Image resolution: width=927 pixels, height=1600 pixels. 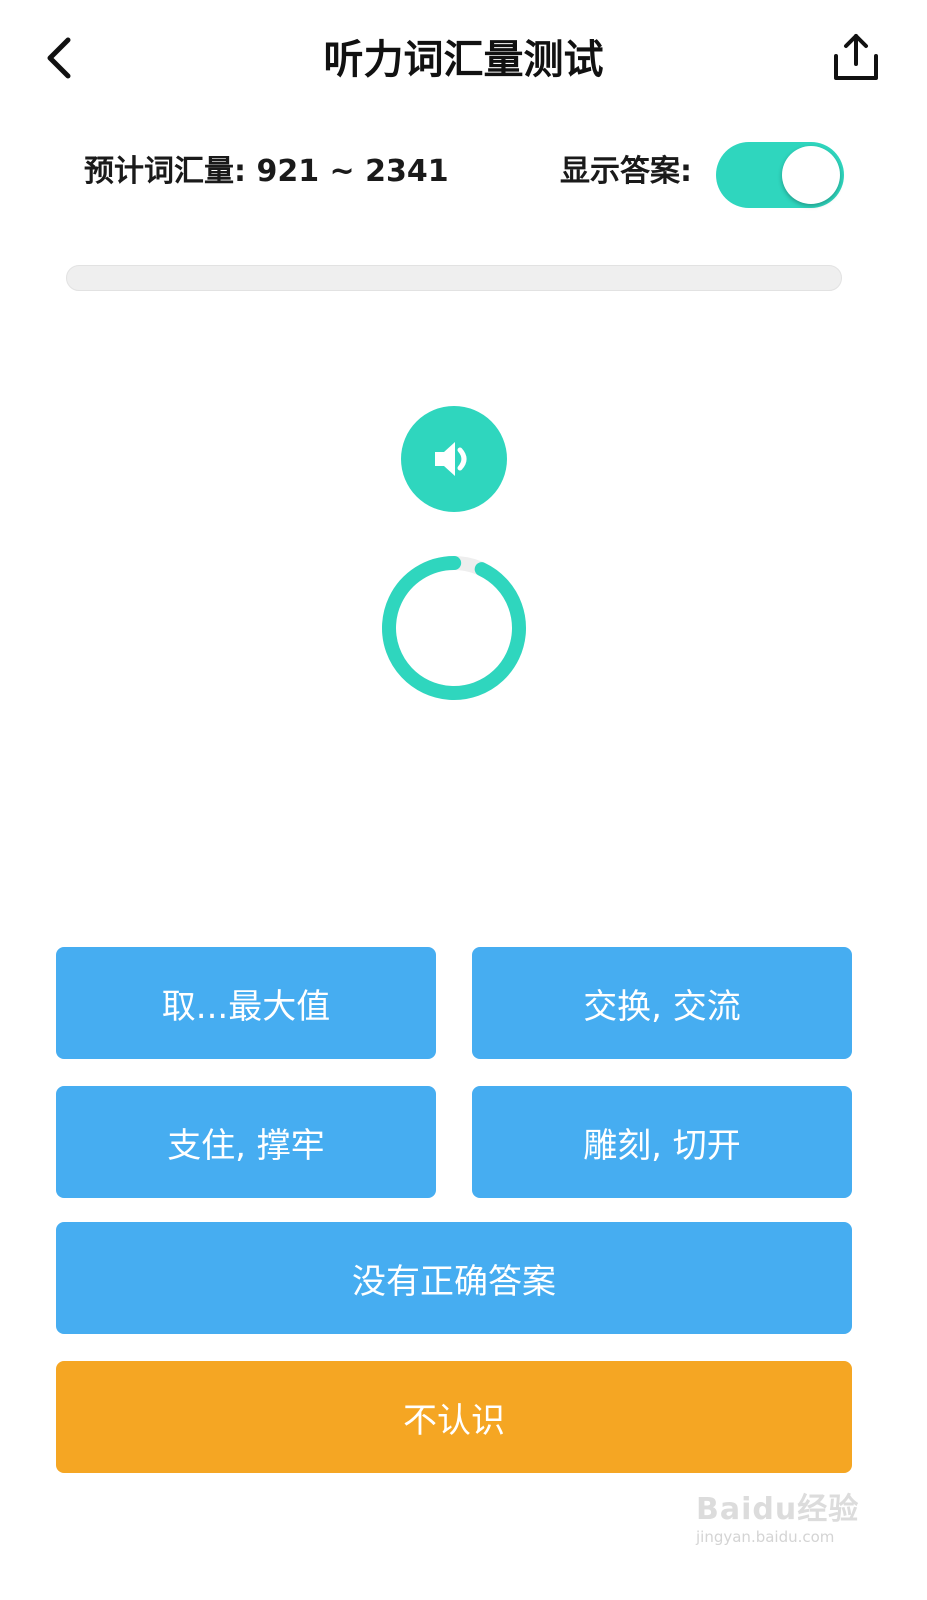 I want to click on share-upload-icon, so click(x=856, y=57).